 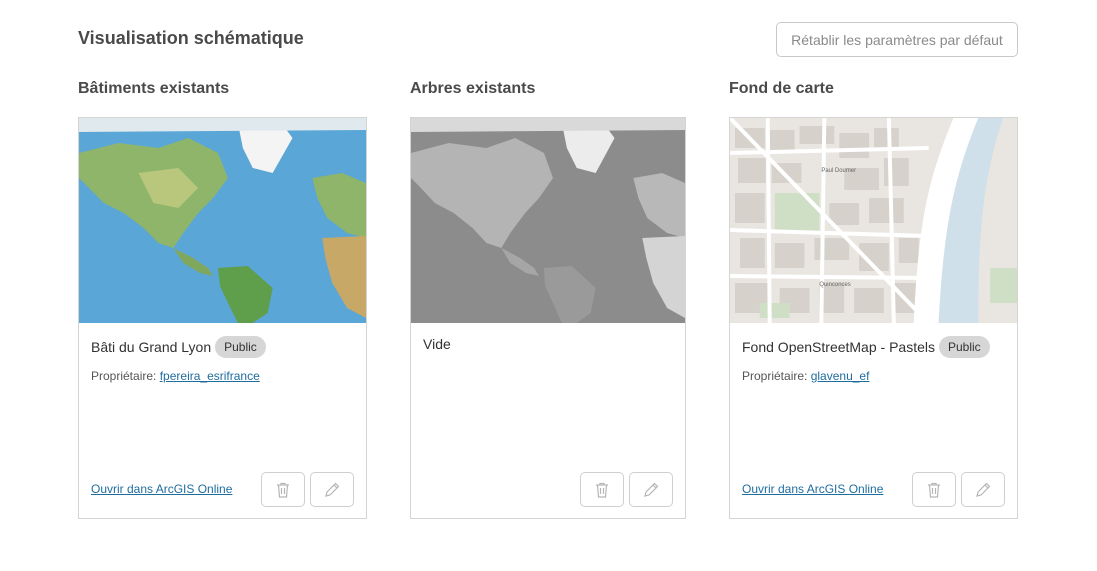 What do you see at coordinates (781, 88) in the screenshot?
I see `column-title-fond-de-carte: Fond de carte` at bounding box center [781, 88].